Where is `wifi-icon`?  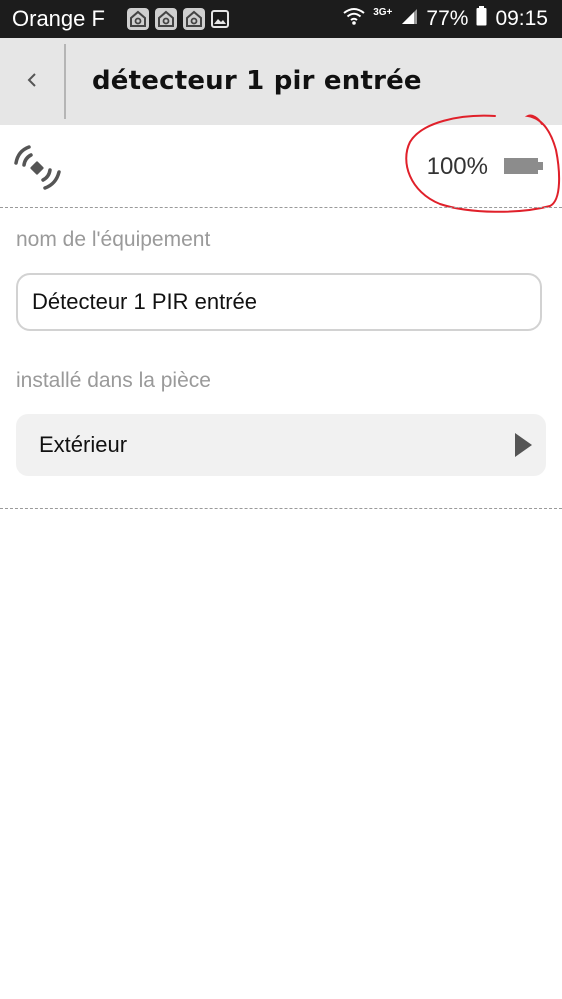 wifi-icon is located at coordinates (354, 19).